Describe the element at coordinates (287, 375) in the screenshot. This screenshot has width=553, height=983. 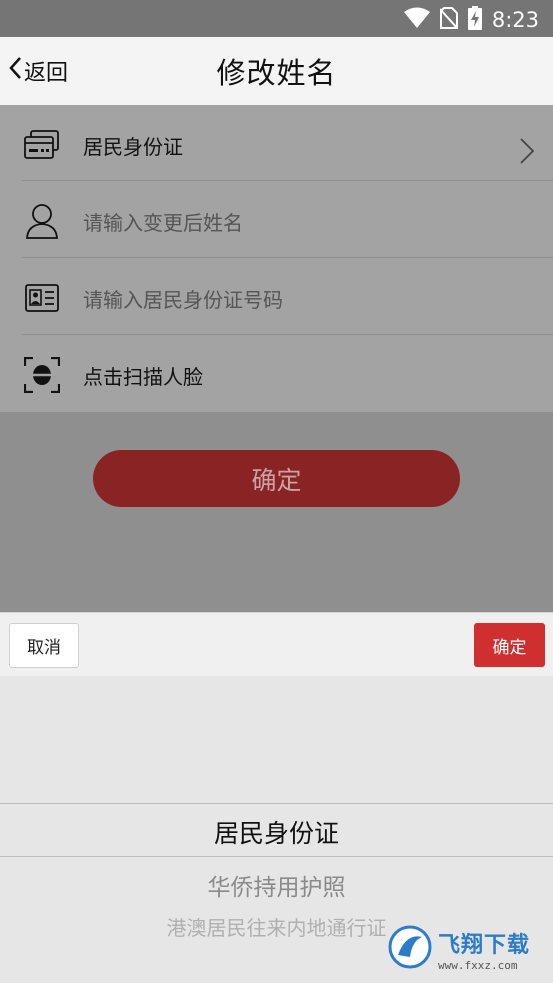
I see `face-scan-row: 点击扫描人脸` at that location.